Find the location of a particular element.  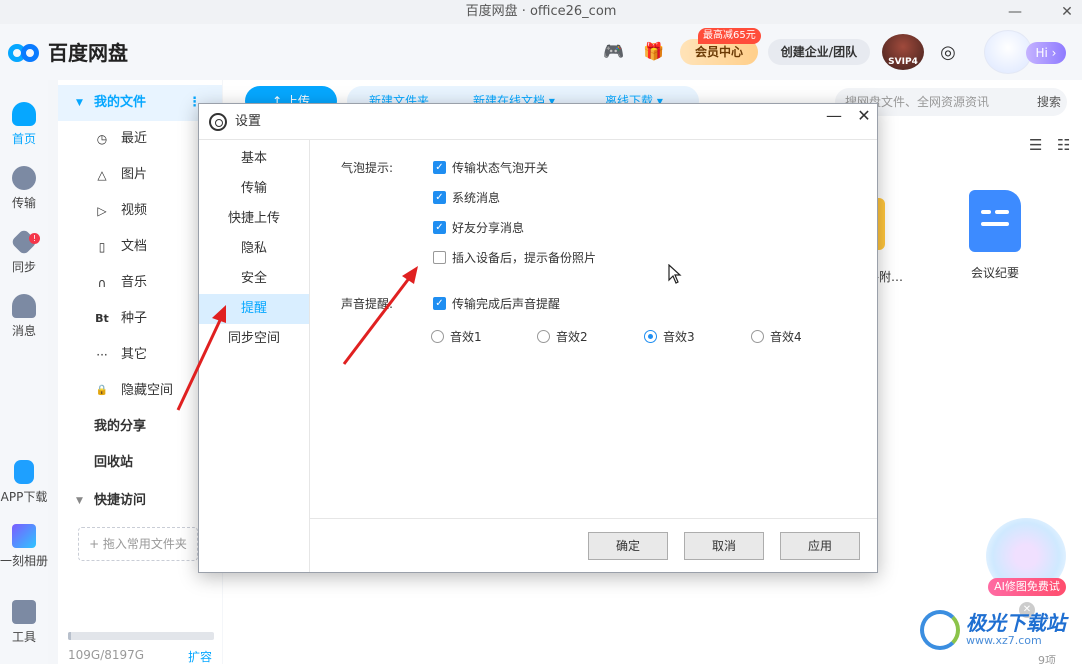

checkbox-system-message: ✓ 系统消息 is located at coordinates (466, 197).